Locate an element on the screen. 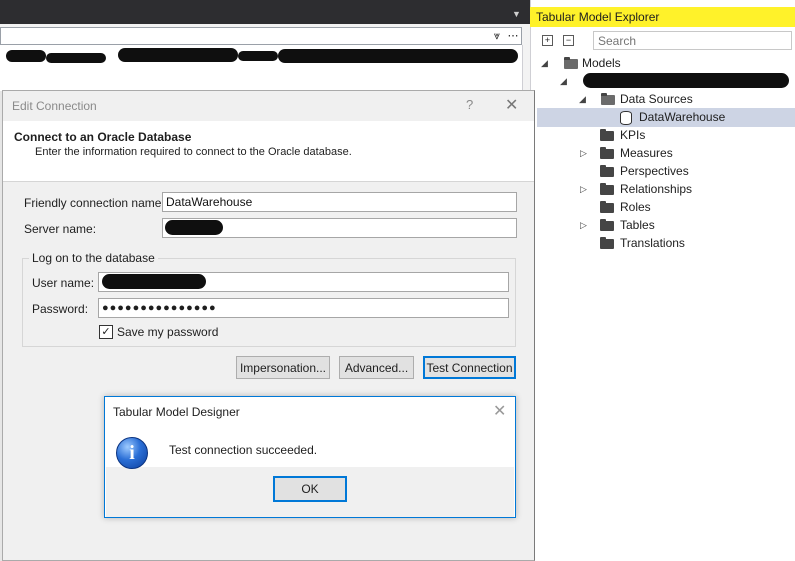 This screenshot has height=561, width=795. tree-node-data-sources: ◢ Data Sources is located at coordinates (683, 99).